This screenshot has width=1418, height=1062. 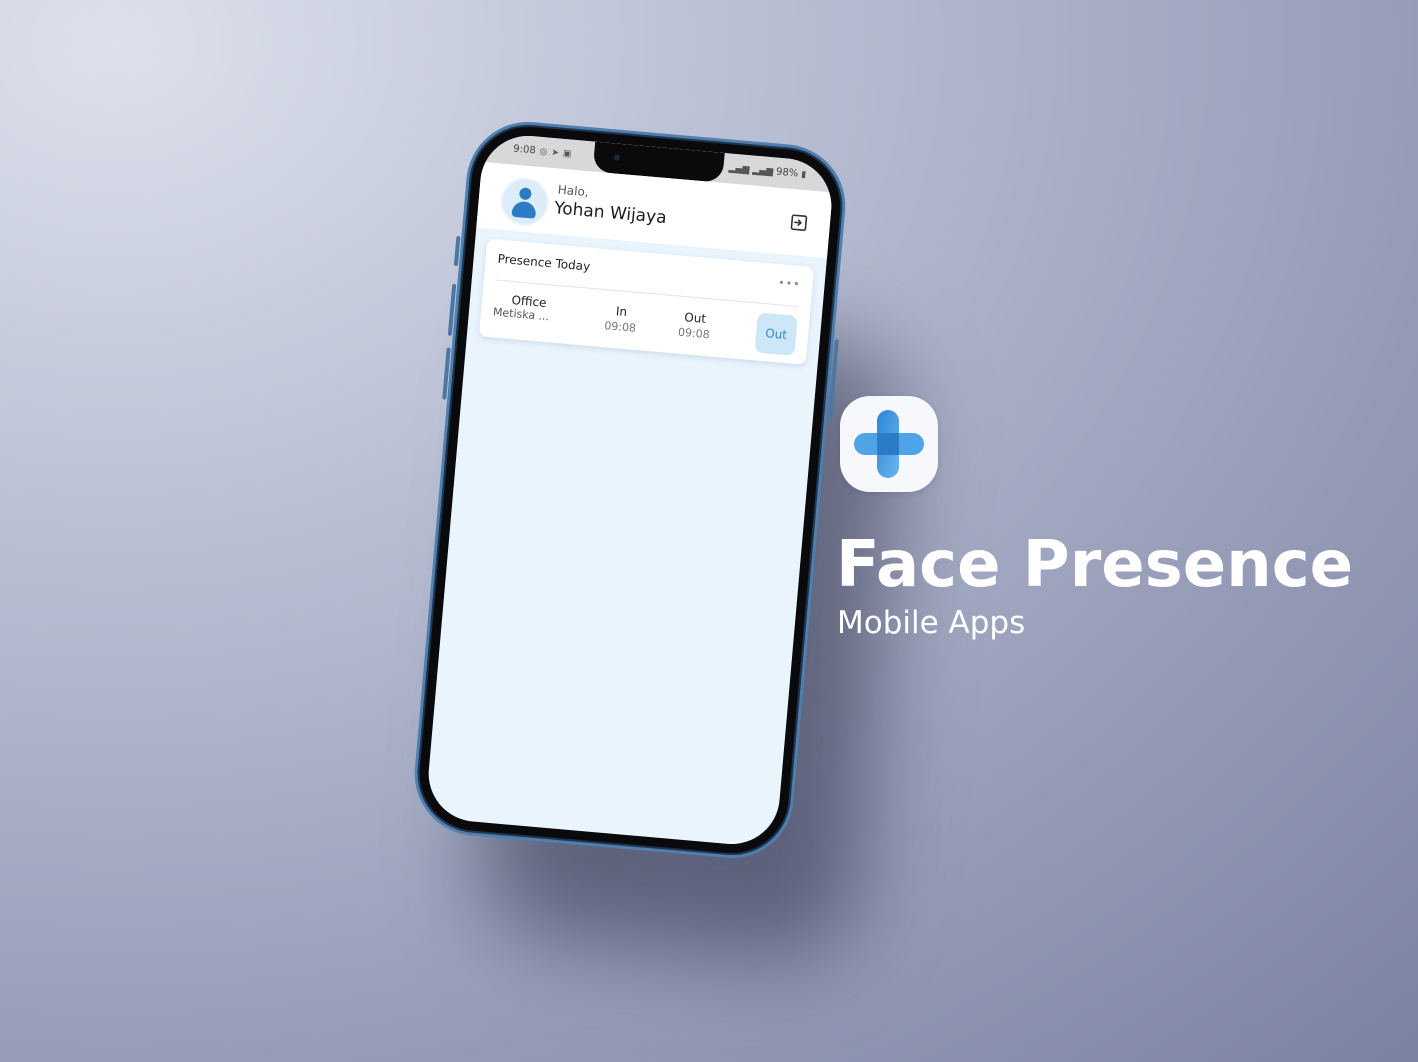 I want to click on check-out-column: Out 09:08, so click(x=694, y=325).